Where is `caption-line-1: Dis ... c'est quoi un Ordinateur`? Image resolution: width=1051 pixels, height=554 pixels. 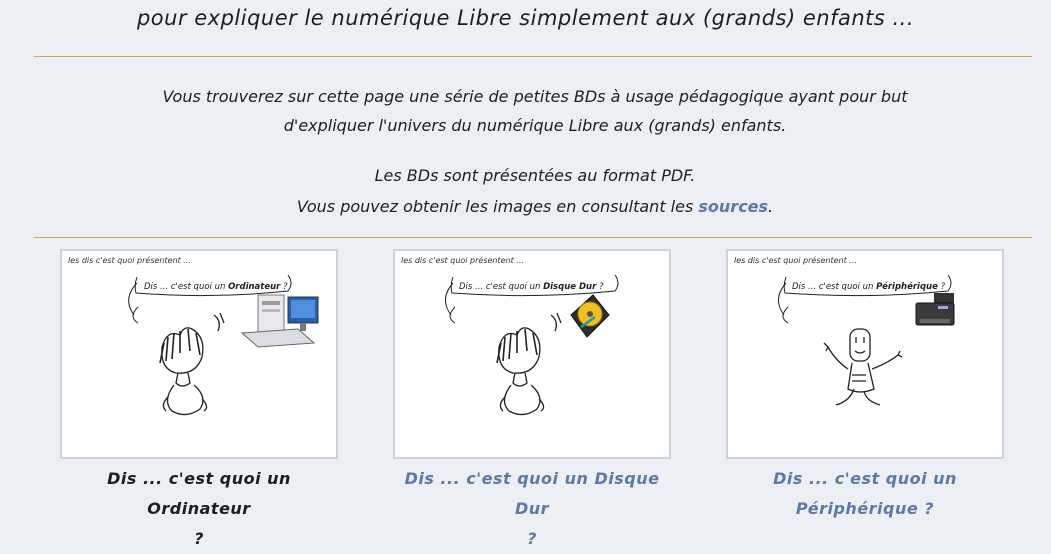
caption-line-1: Dis ... c'est quoi un Ordinateur is located at coordinates (199, 493).